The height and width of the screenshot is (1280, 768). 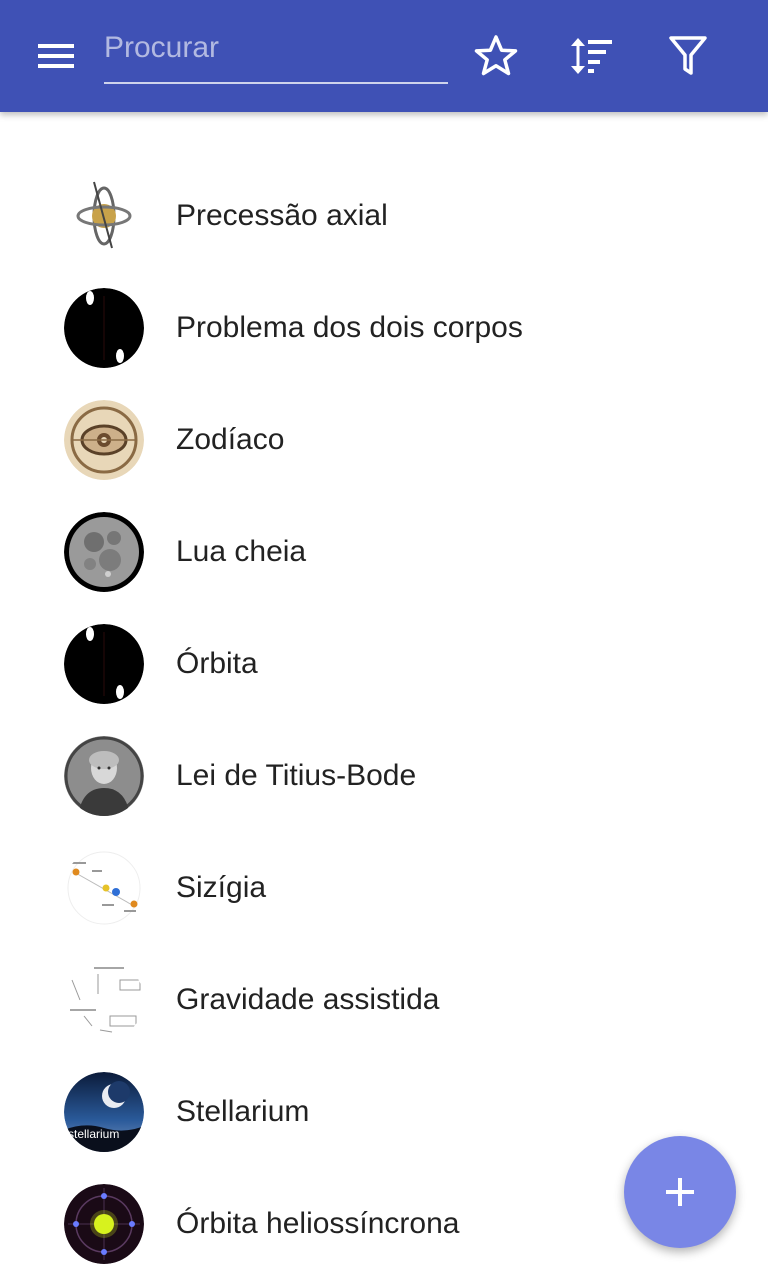 I want to click on list-item-label: Lei de Titius-Bode, so click(x=296, y=775).